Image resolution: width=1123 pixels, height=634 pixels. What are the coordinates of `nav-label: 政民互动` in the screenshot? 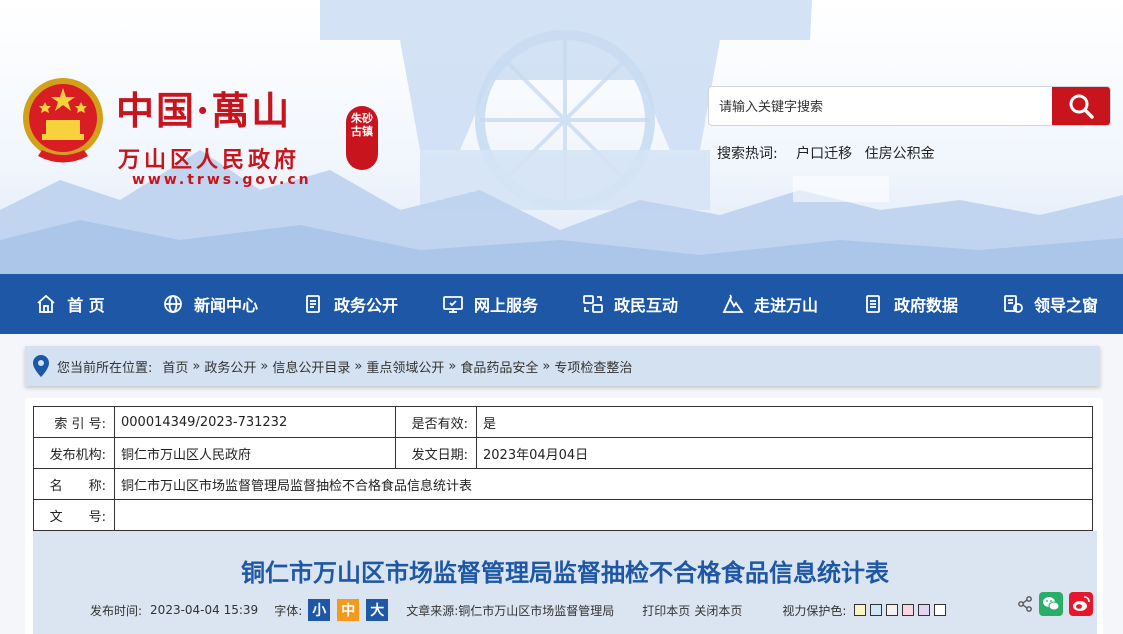 It's located at (645, 305).